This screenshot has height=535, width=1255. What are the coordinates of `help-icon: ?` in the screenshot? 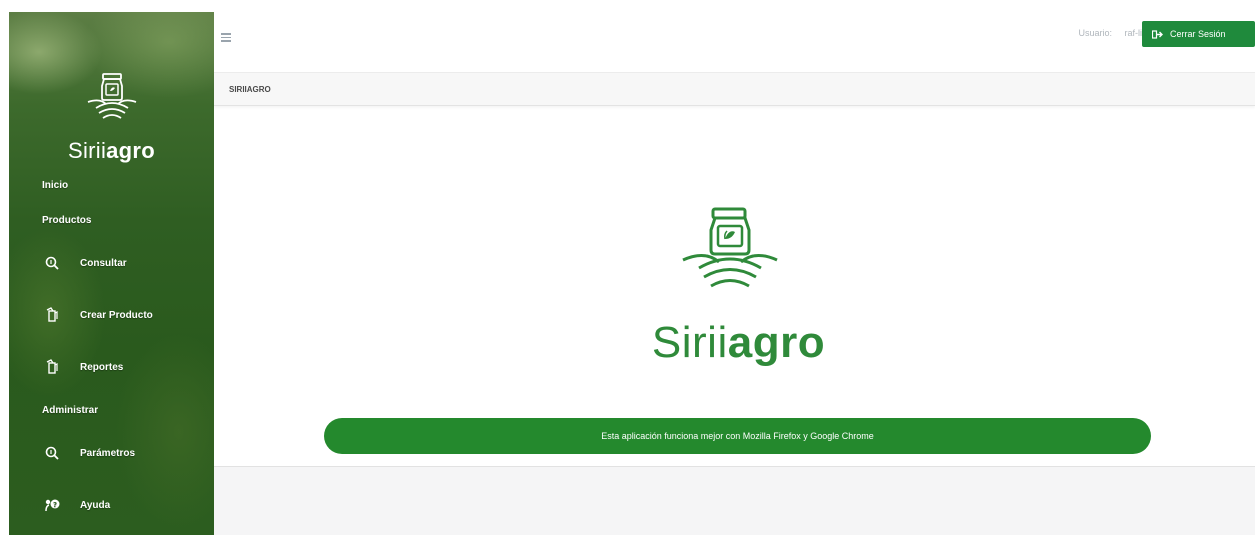 It's located at (52, 505).